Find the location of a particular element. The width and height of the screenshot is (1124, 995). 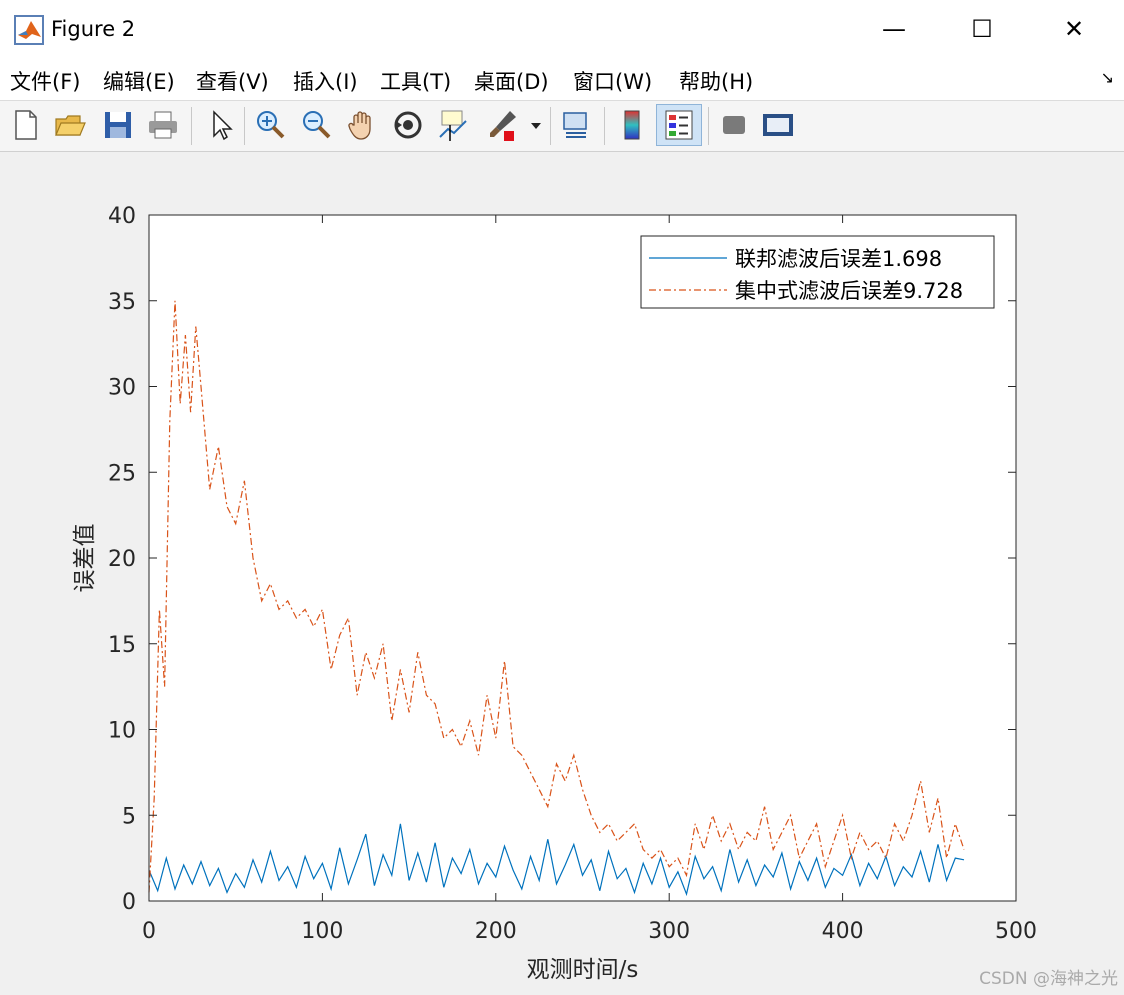

print-icon is located at coordinates (163, 125).